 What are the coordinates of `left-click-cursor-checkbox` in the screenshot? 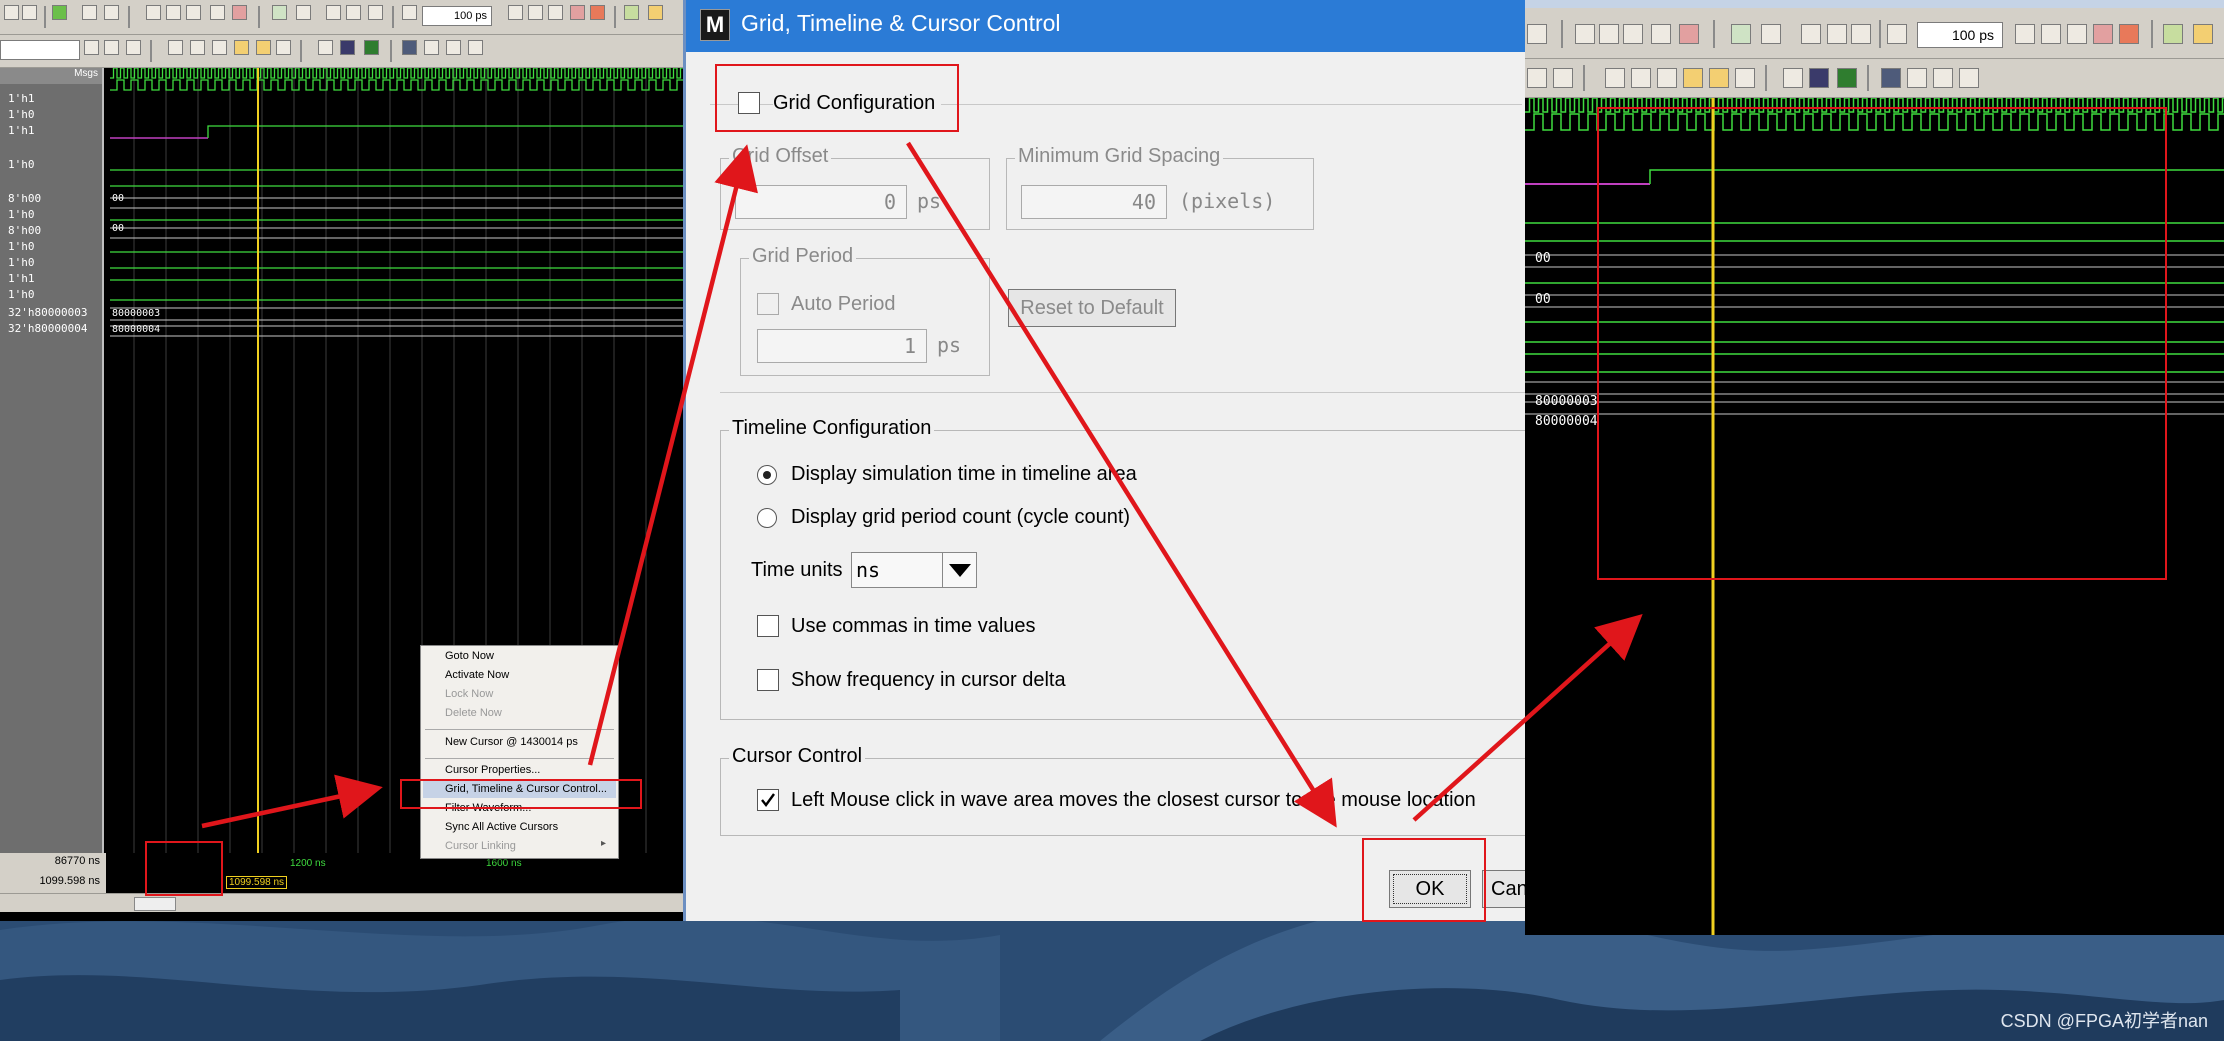 It's located at (768, 800).